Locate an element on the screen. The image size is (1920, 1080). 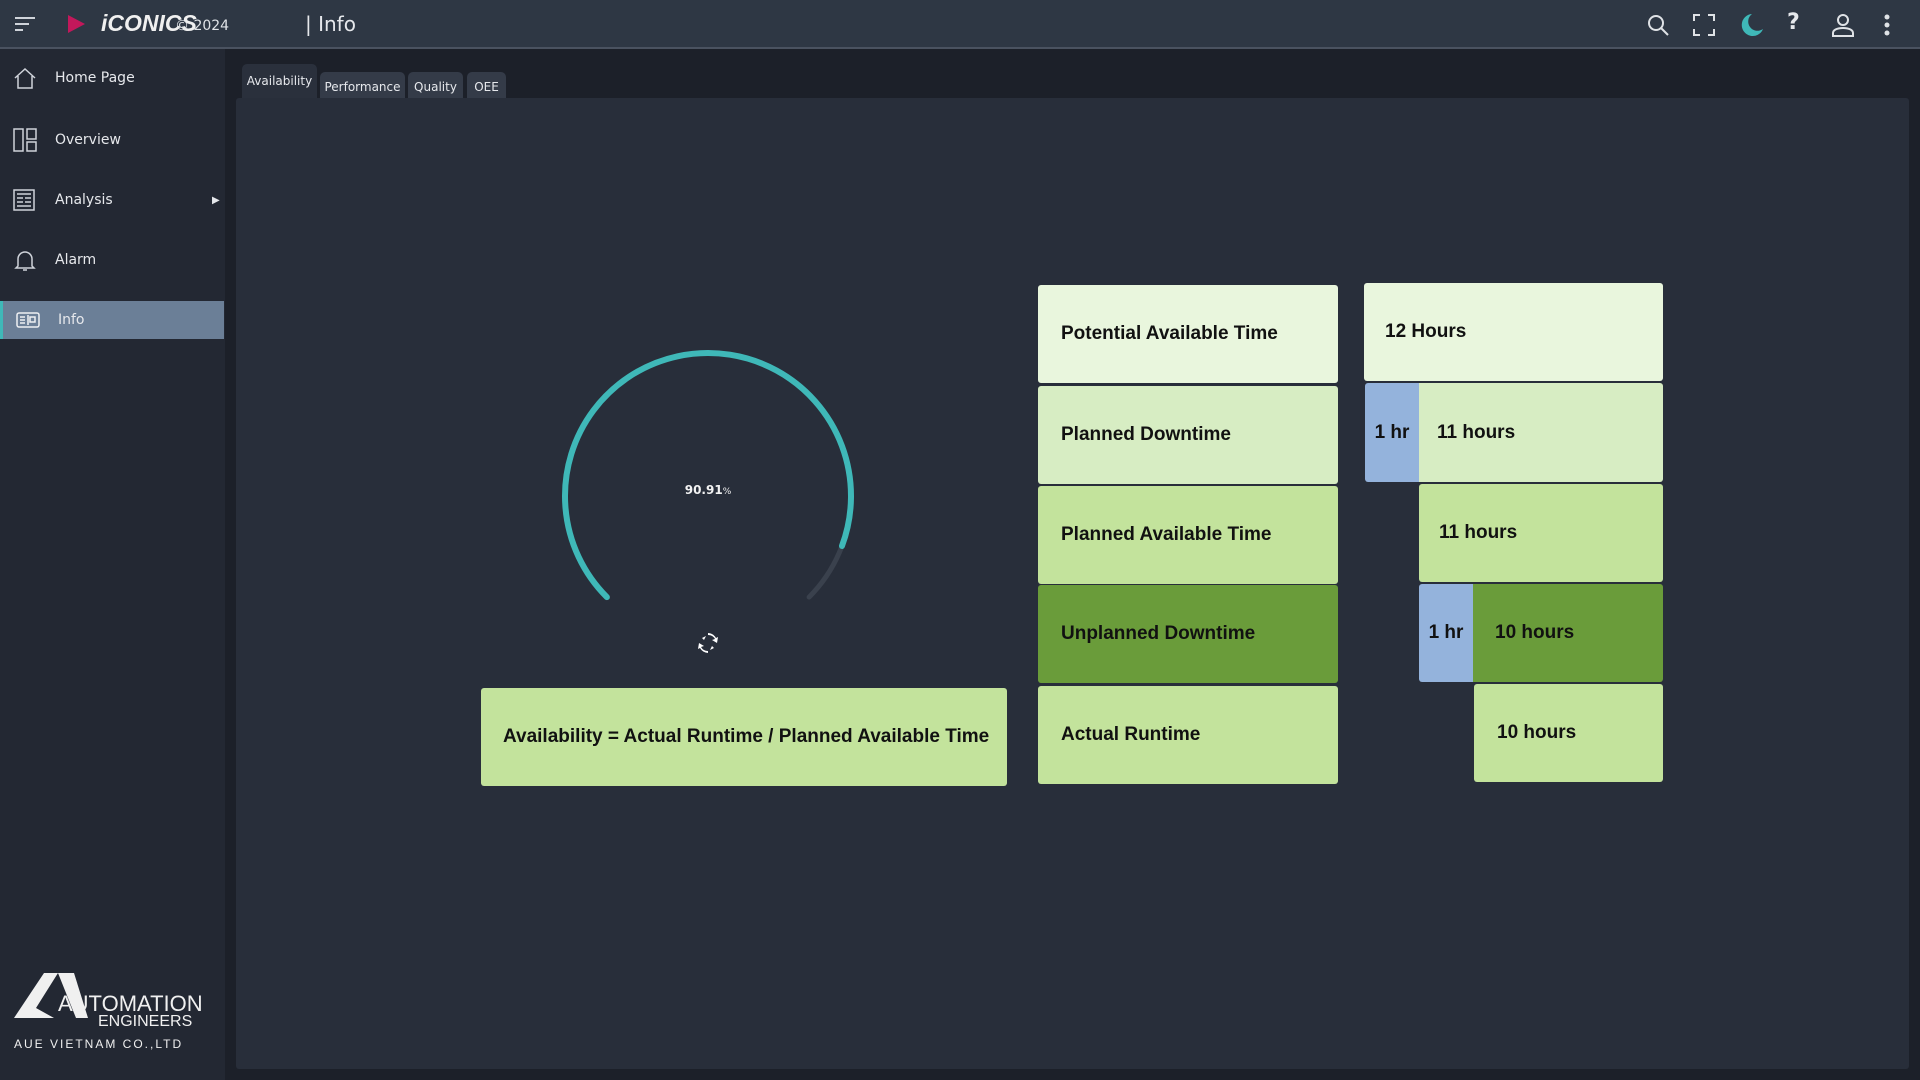
page-title: | Info is located at coordinates (330, 24).